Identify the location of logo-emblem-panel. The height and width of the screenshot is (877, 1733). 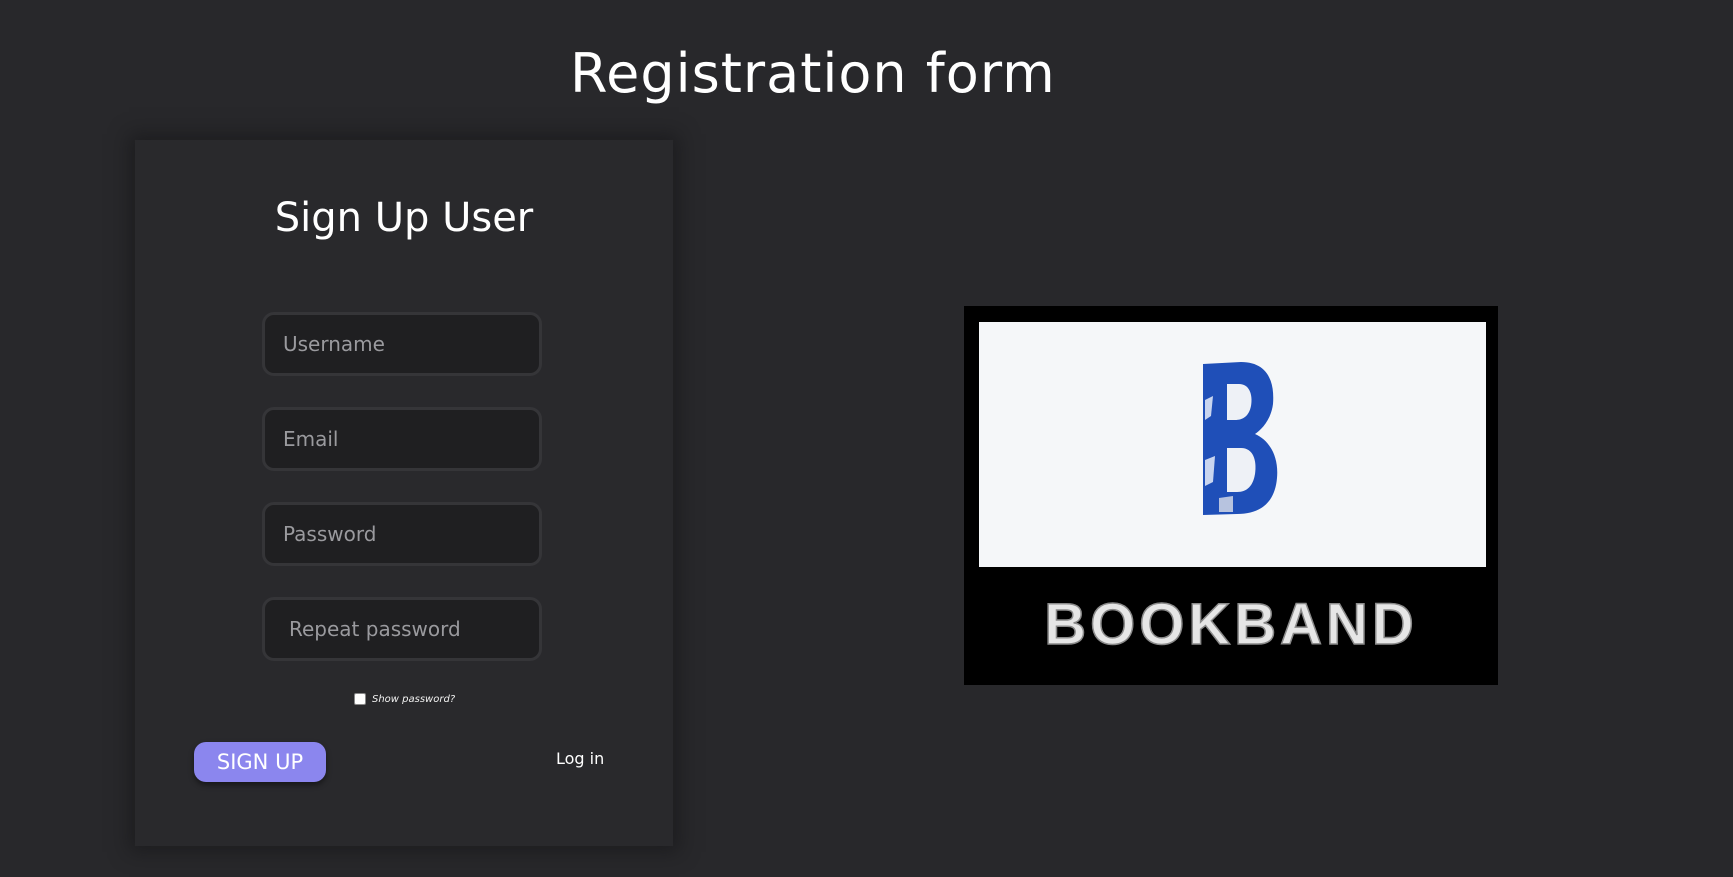
(1232, 444).